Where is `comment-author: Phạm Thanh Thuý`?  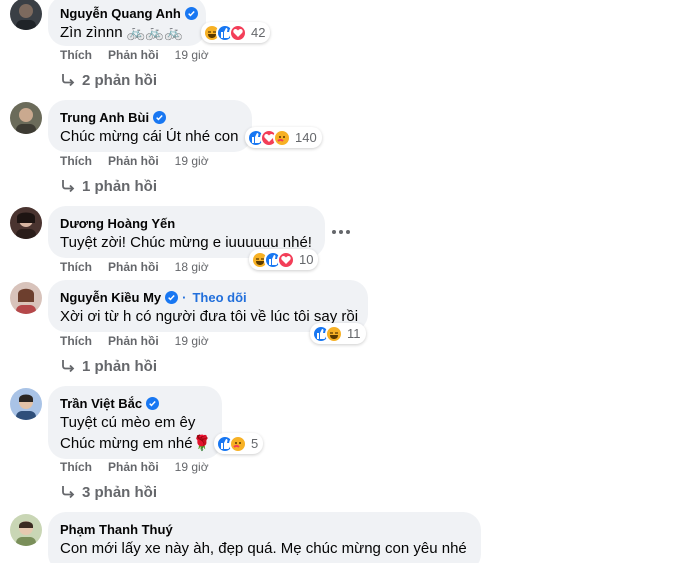 comment-author: Phạm Thanh Thuý is located at coordinates (116, 529).